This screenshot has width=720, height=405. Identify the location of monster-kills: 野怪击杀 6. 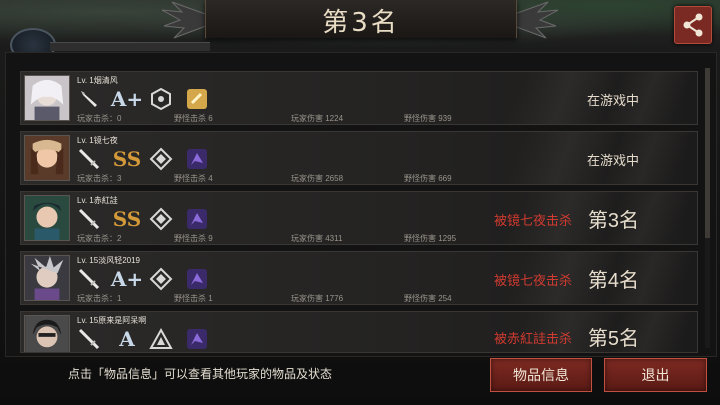
(193, 118).